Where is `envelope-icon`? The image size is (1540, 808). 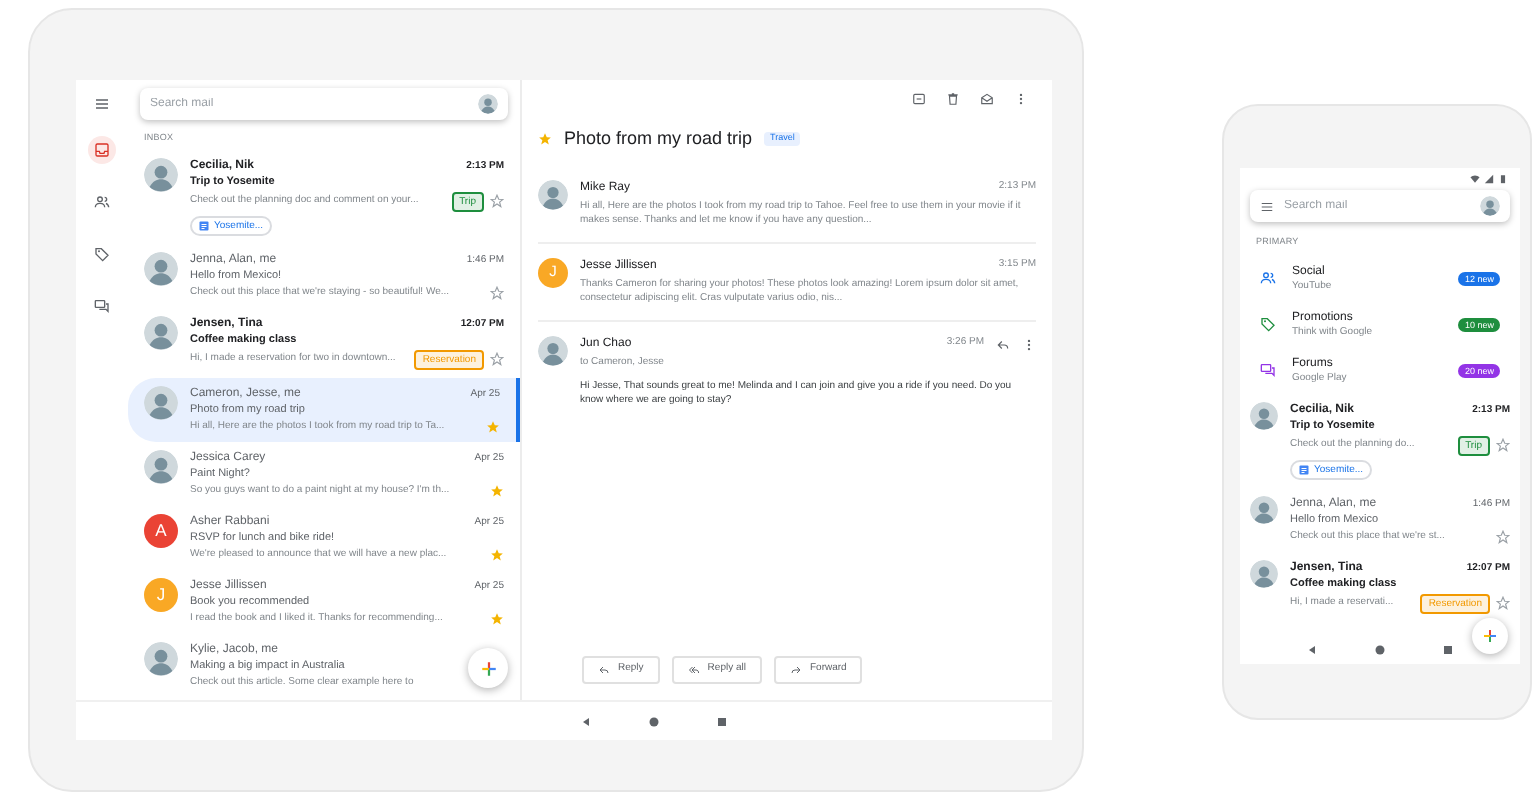 envelope-icon is located at coordinates (987, 99).